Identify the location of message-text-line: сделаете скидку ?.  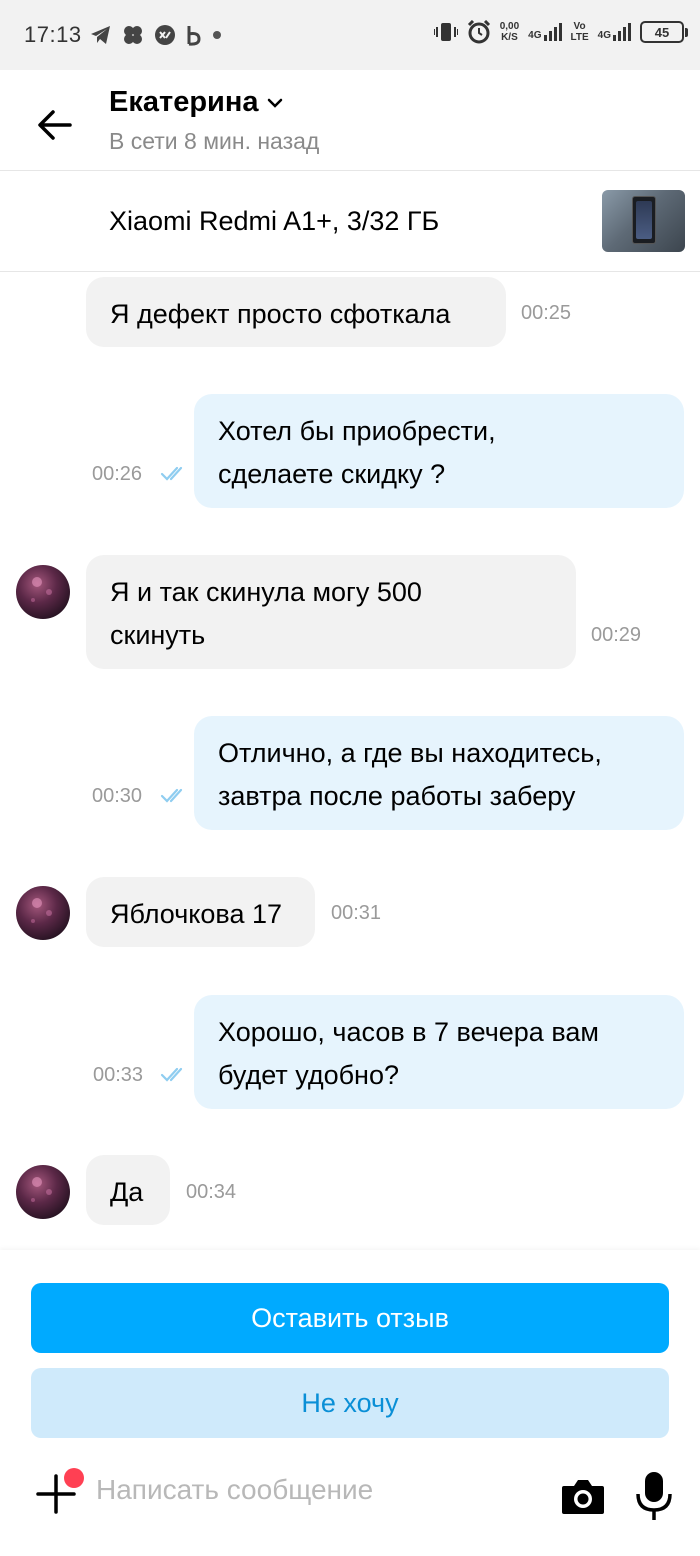
(332, 474).